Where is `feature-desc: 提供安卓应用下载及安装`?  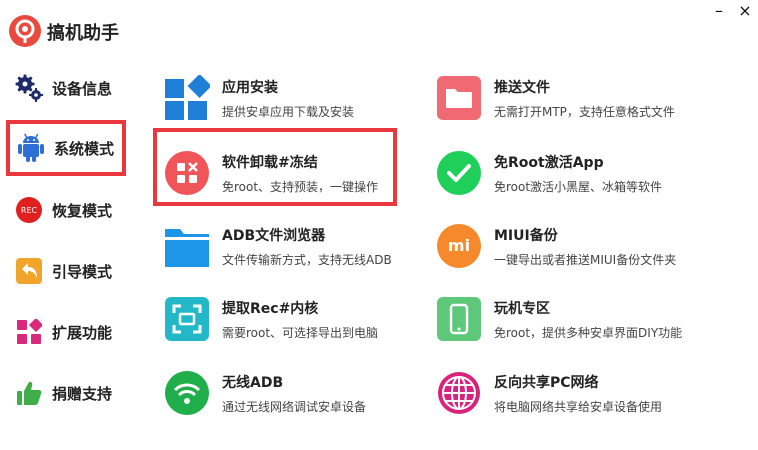 feature-desc: 提供安卓应用下载及安装 is located at coordinates (288, 111).